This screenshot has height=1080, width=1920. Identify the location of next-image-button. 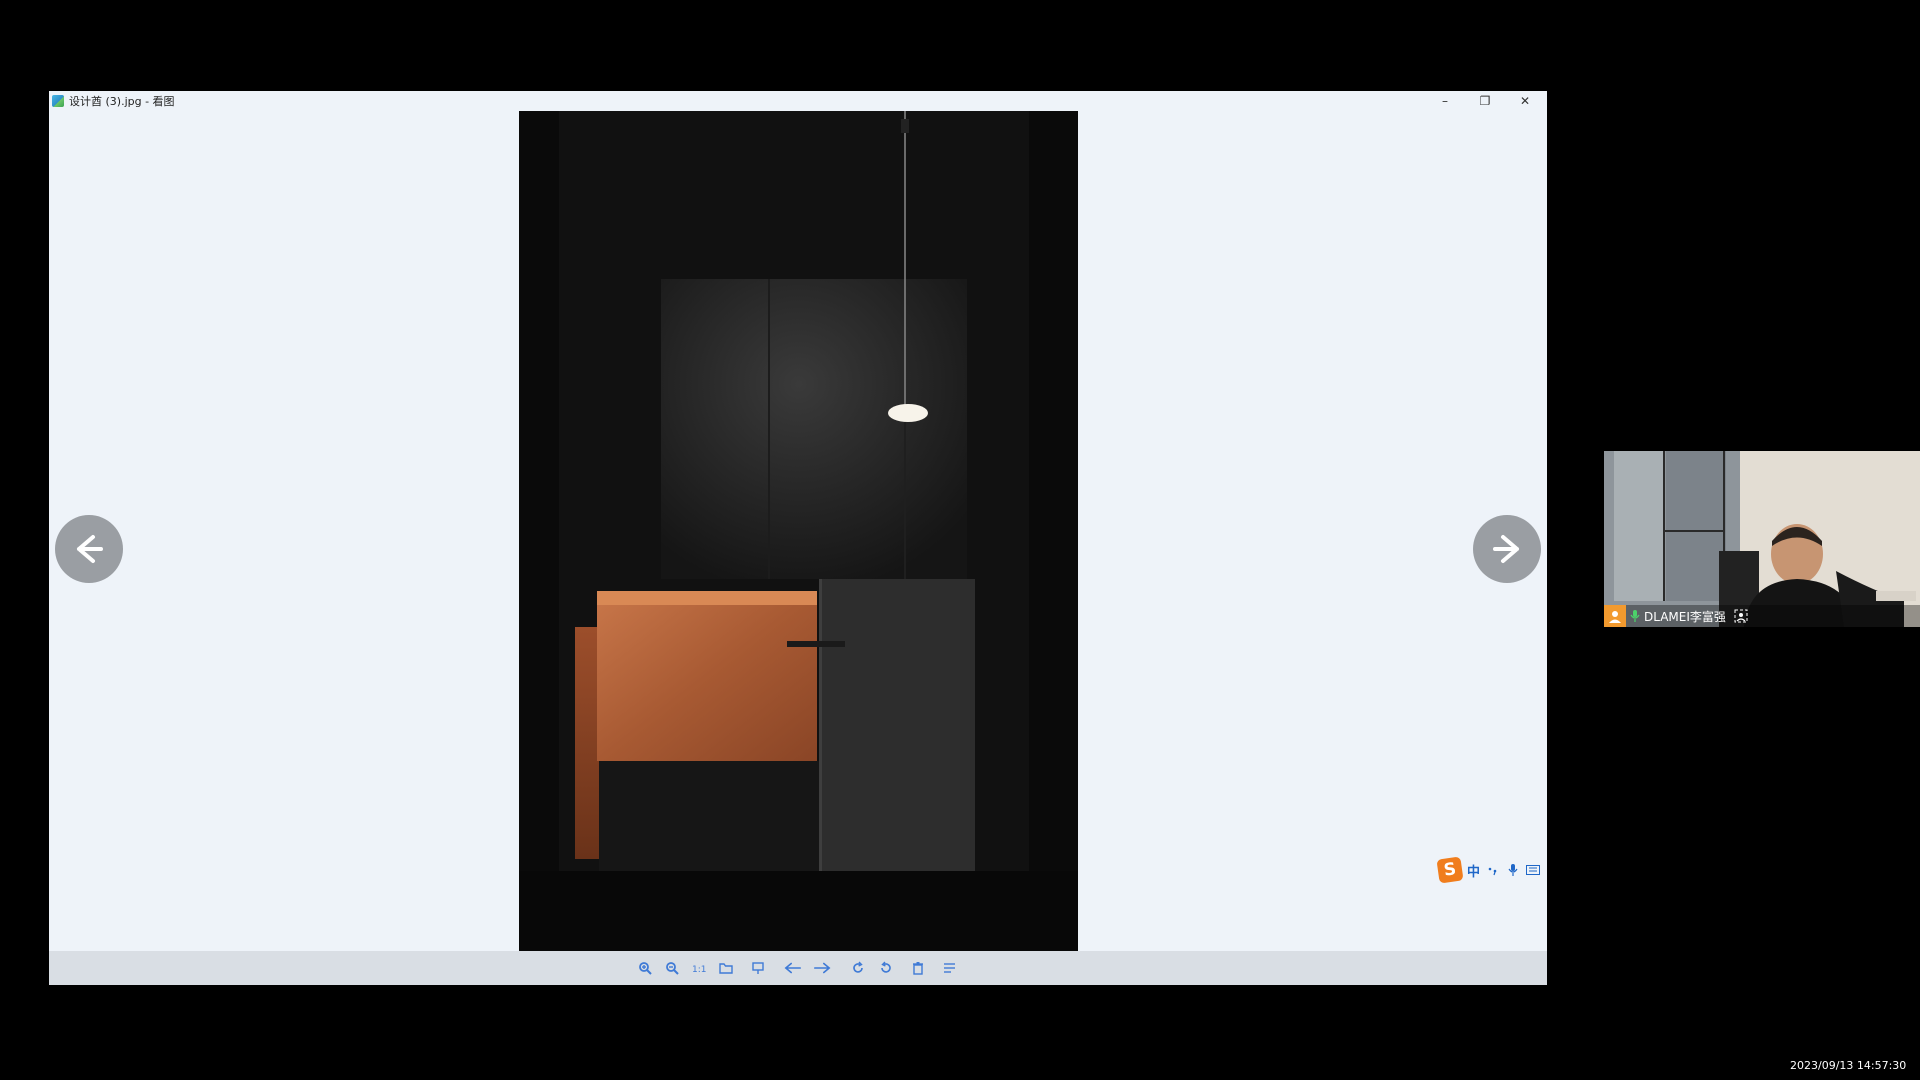
(822, 968).